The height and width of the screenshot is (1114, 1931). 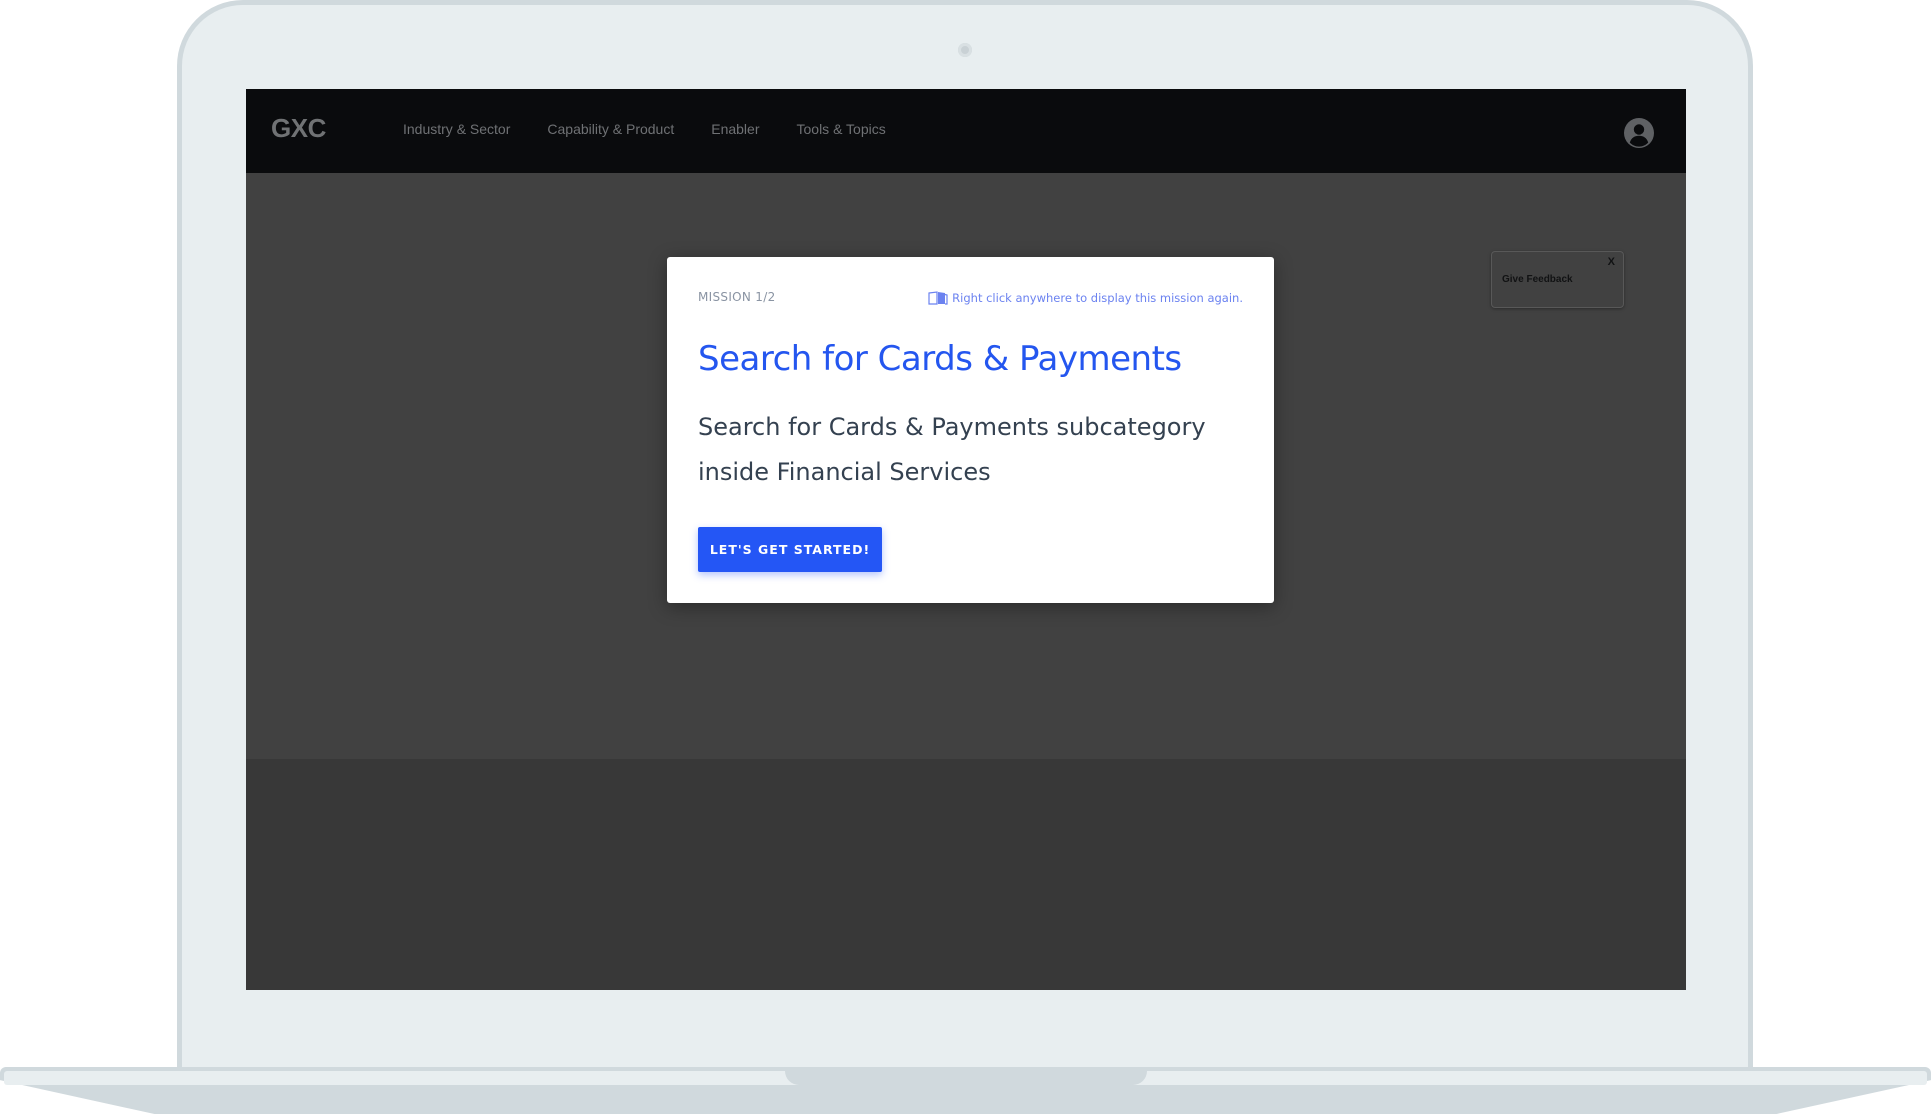 I want to click on logo: GXC, so click(x=298, y=128).